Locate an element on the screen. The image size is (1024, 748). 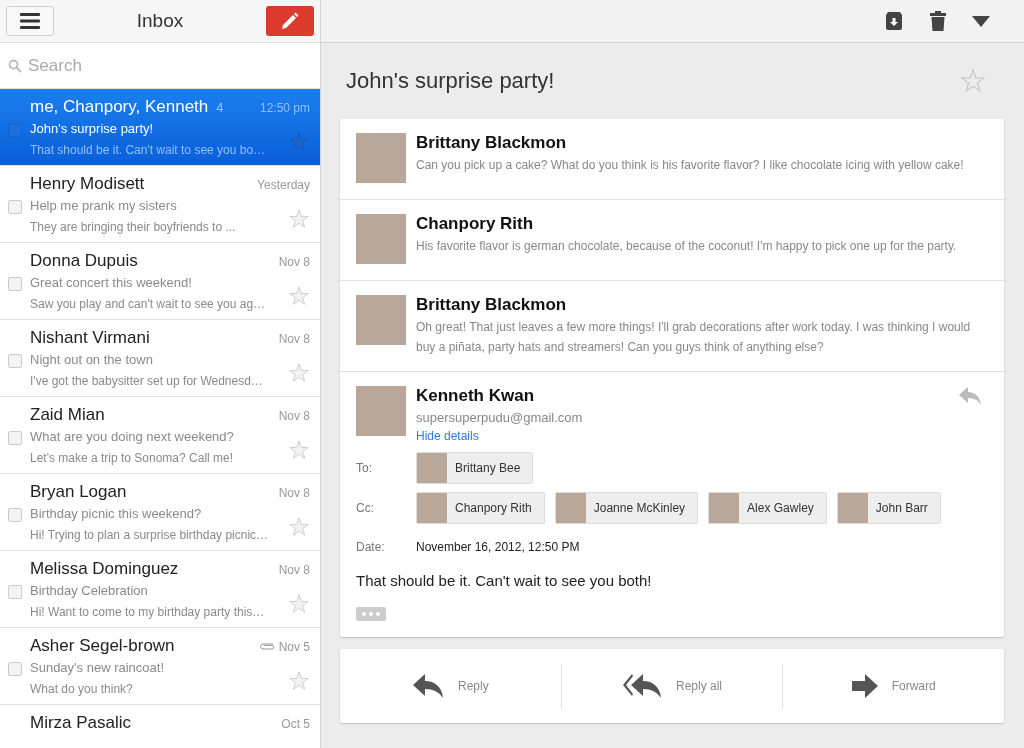
collapsed-message: Brittany Blackmon Can you pick up a cake? What do you think is his favorite flavor? I like chocolate icing with yellow cake! is located at coordinates (672, 159).